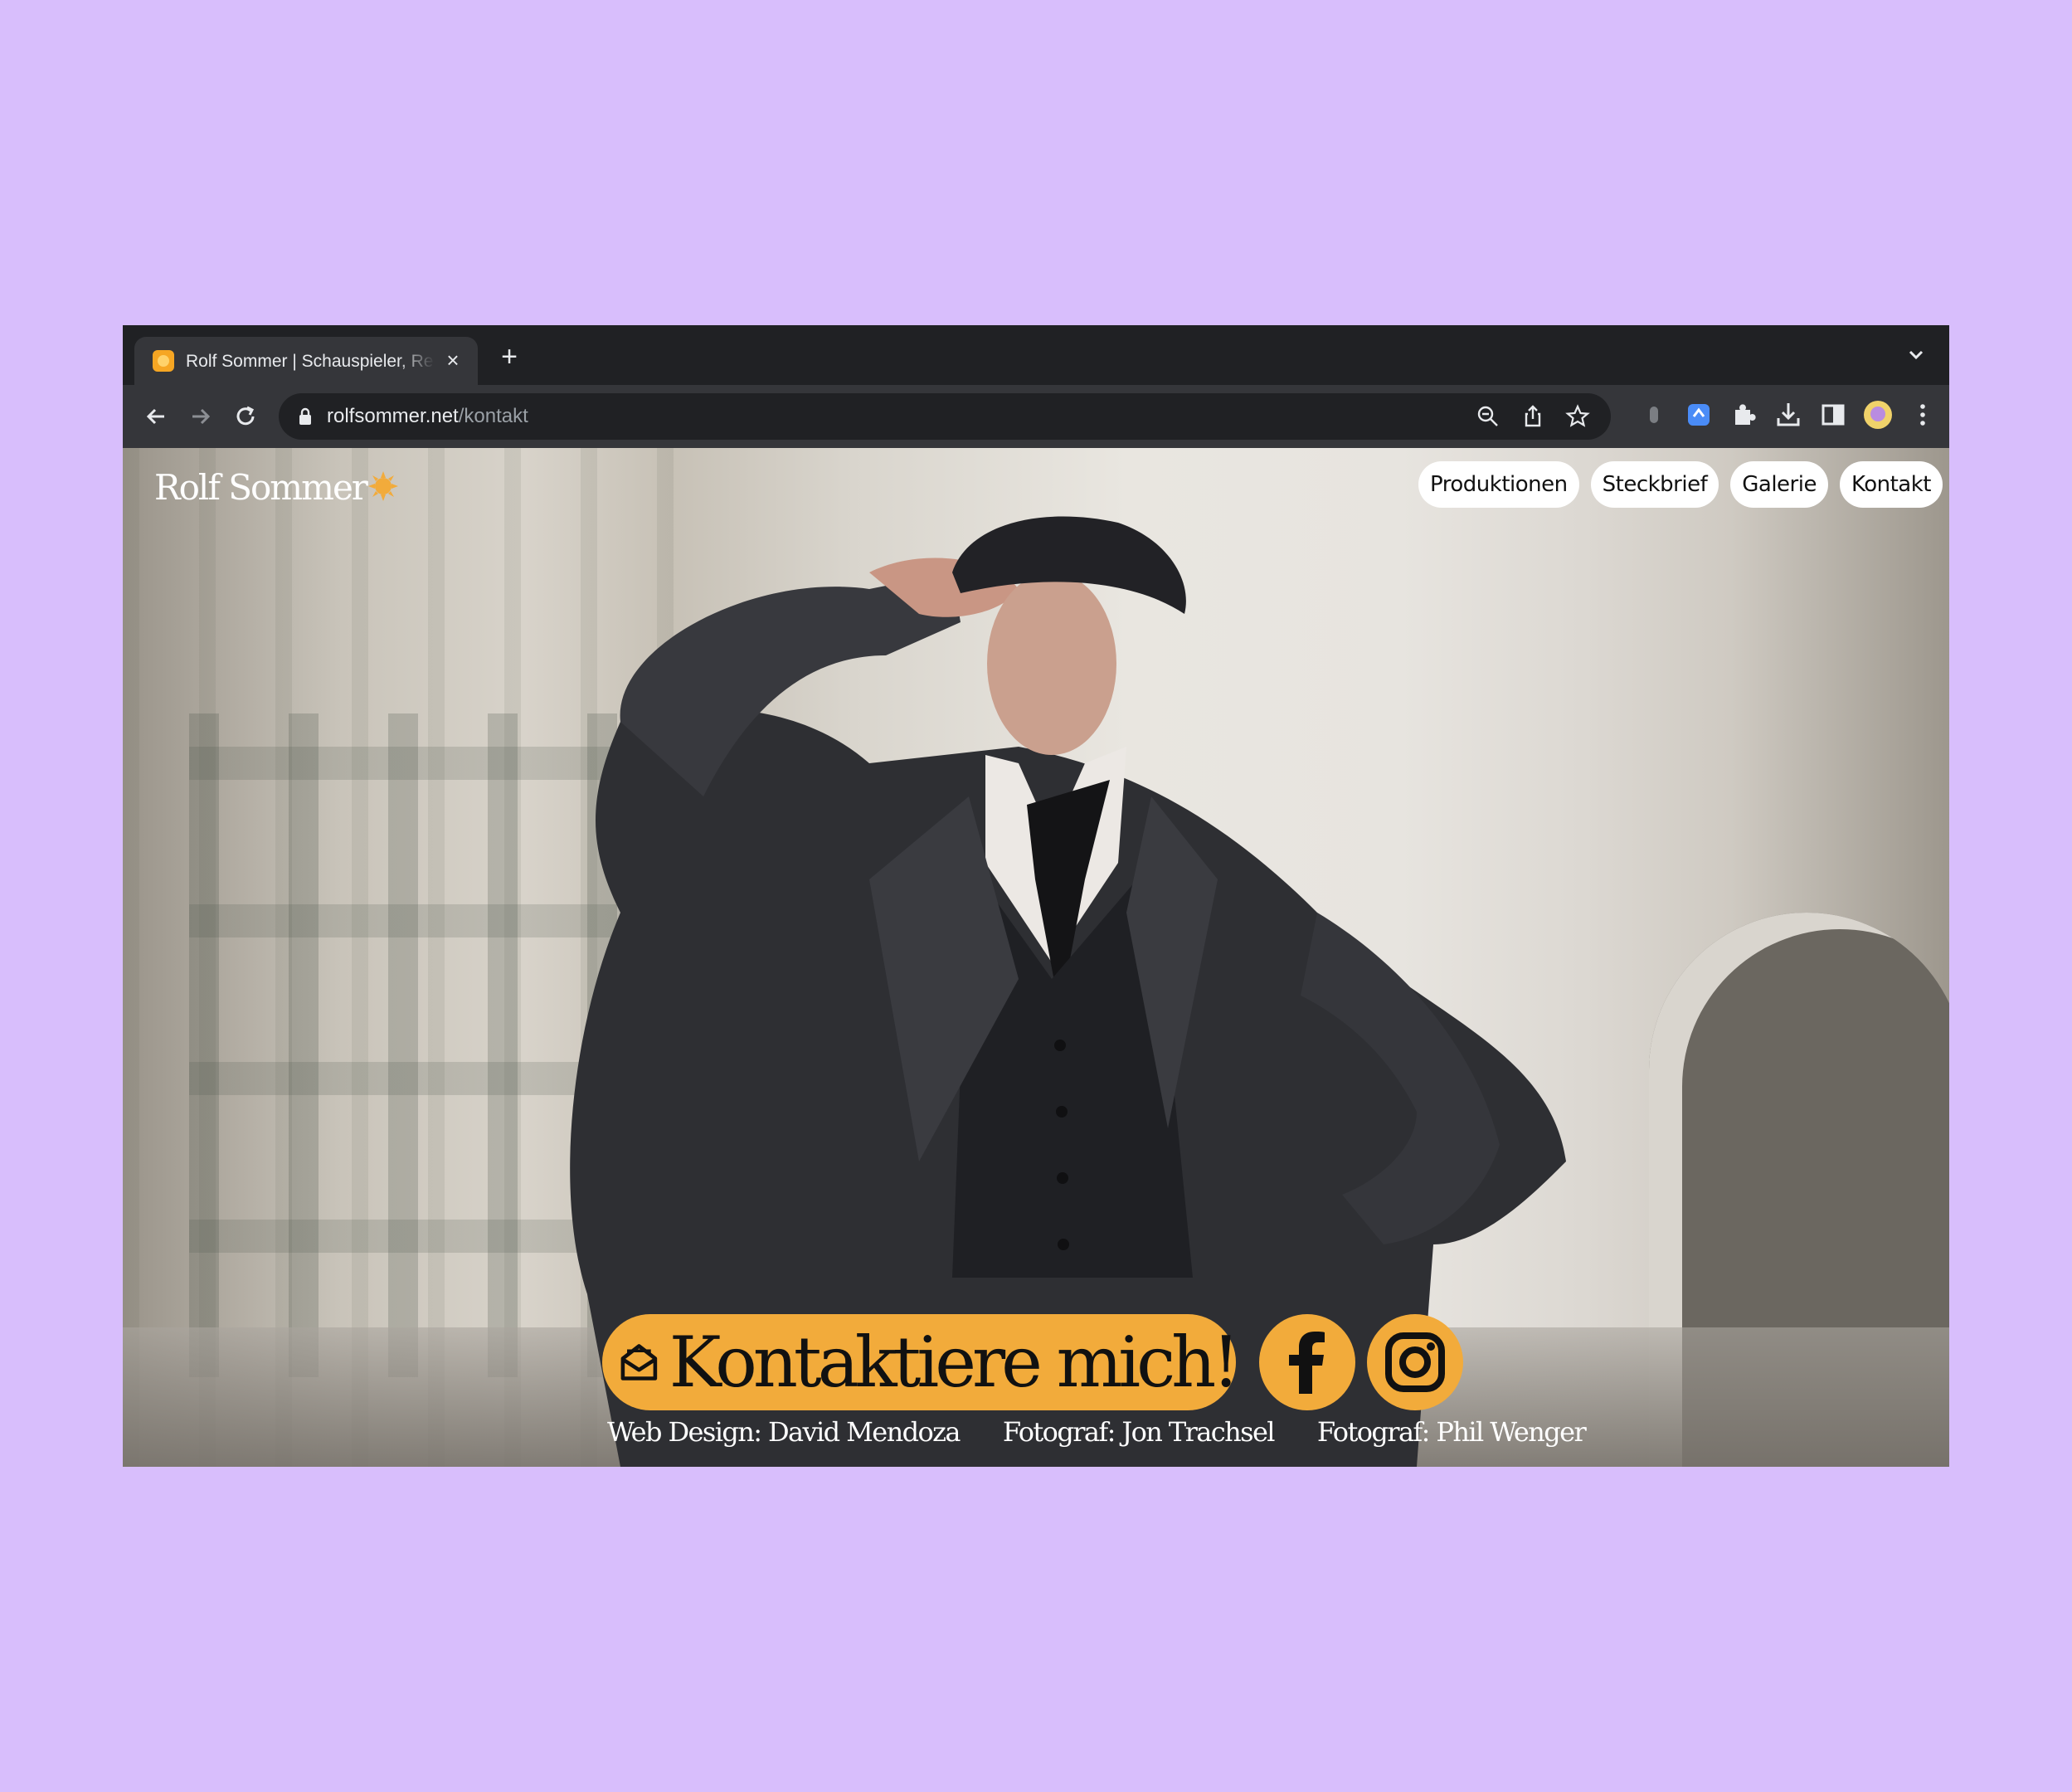 This screenshot has width=2072, height=1792. I want to click on extension-gray-icon, so click(1654, 414).